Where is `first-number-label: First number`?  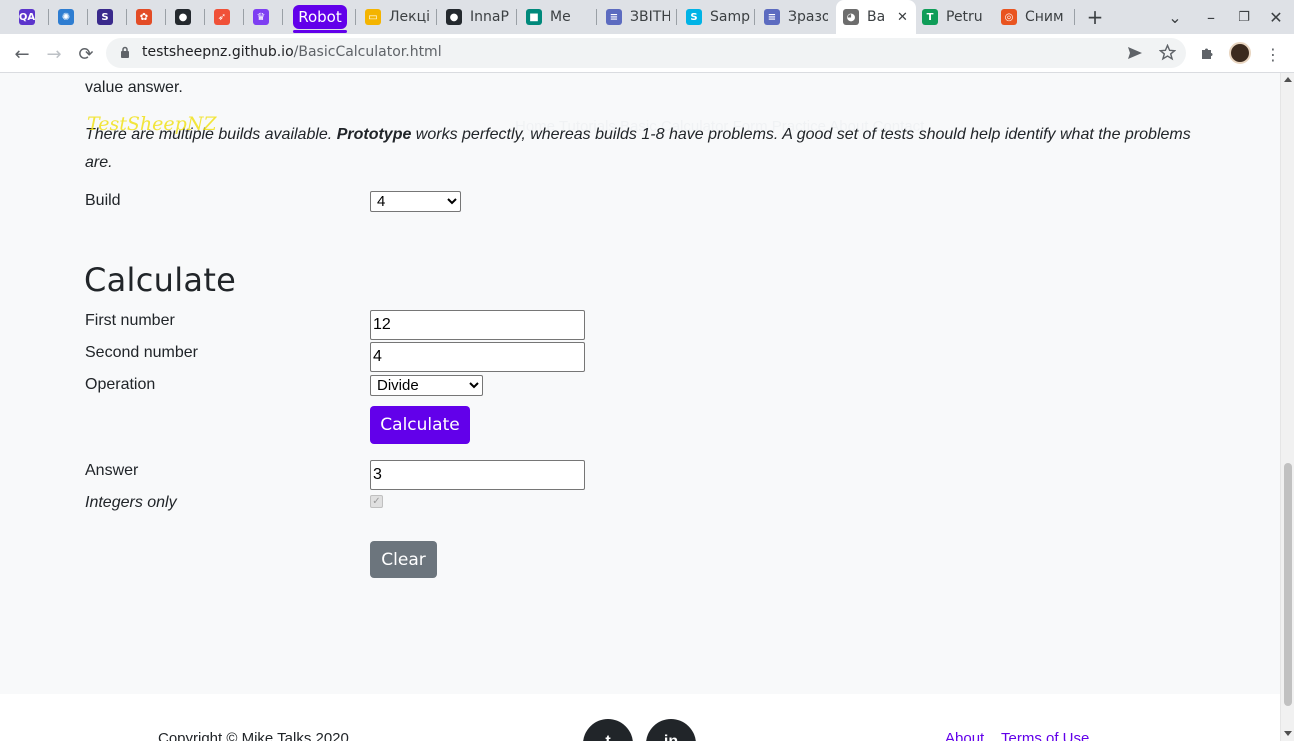 first-number-label: First number is located at coordinates (130, 320).